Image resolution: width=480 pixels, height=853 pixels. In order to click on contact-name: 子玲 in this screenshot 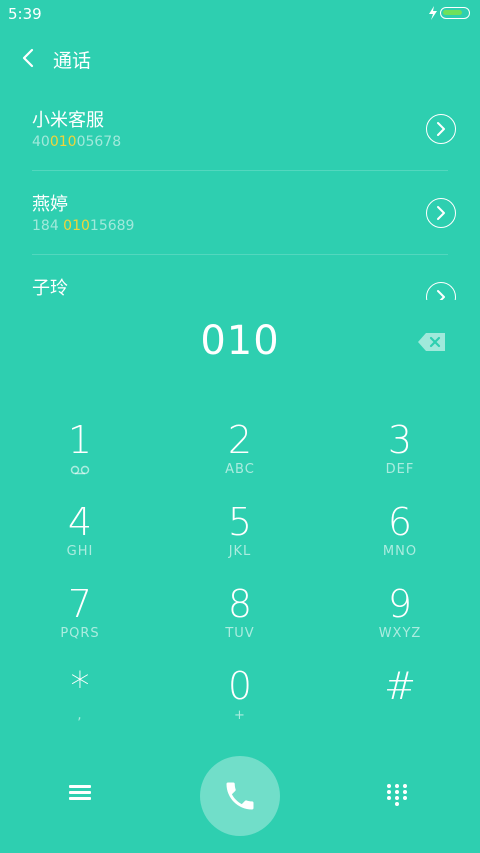, I will do `click(50, 288)`.